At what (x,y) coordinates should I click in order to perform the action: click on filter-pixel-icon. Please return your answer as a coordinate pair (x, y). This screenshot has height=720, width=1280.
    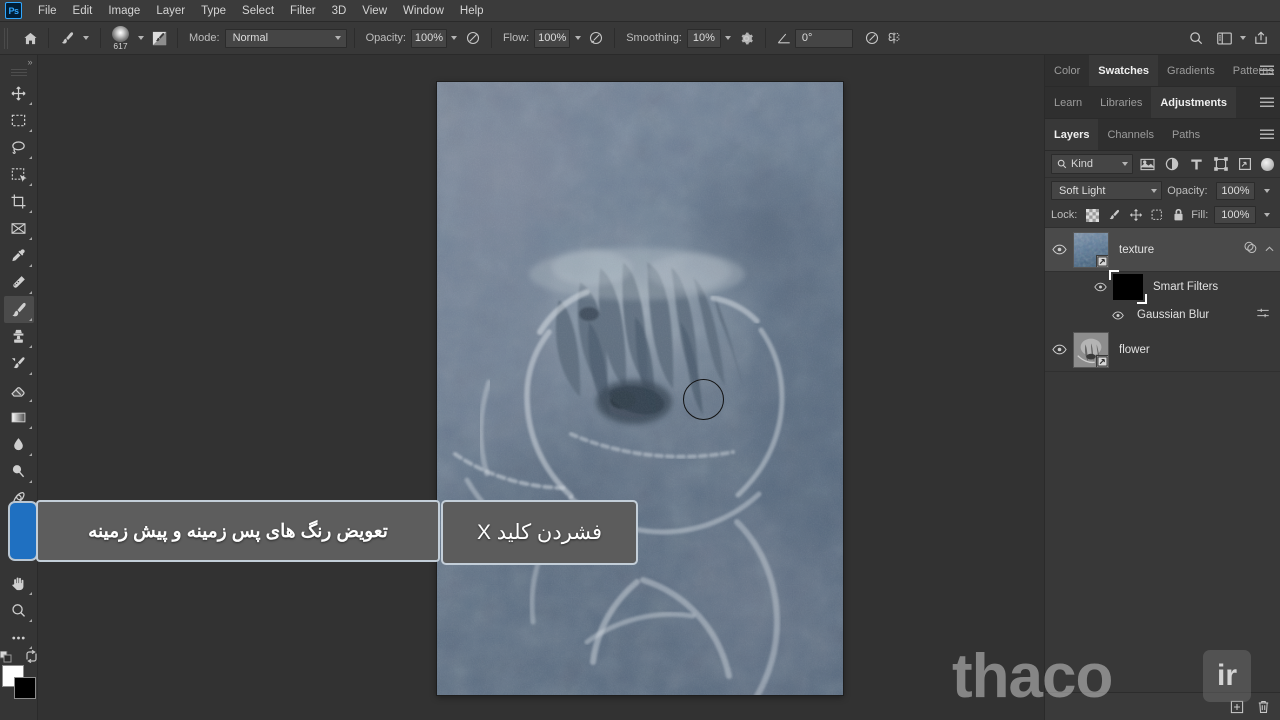
    Looking at the image, I should click on (1147, 164).